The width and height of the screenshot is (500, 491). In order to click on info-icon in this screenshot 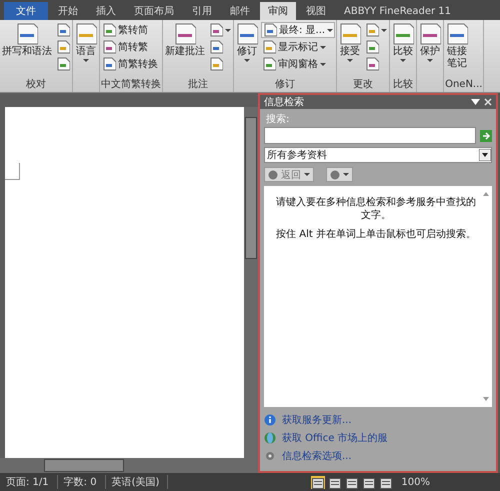, I will do `click(270, 420)`.